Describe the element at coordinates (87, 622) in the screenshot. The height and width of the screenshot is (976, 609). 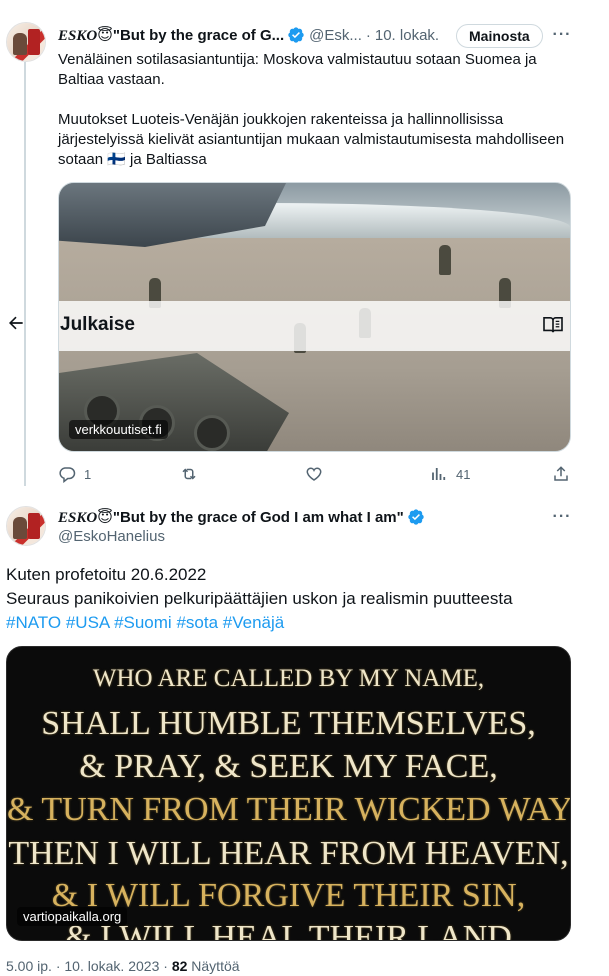
I see `hashtag-link: #USA` at that location.